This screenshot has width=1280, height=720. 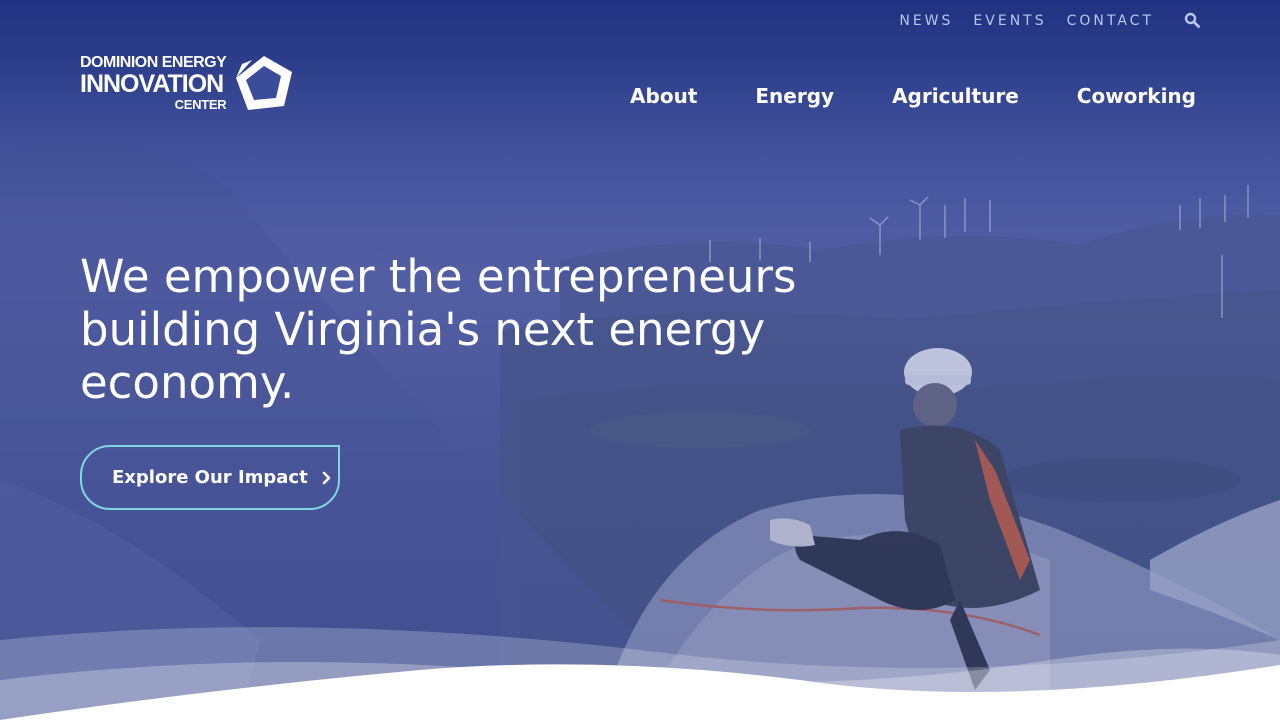 I want to click on utility-link-contact: CONTACT, so click(x=1110, y=21).